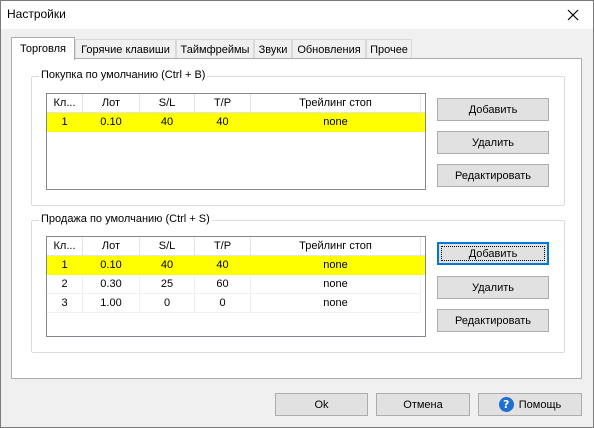  I want to click on cell-sl: 25, so click(167, 284).